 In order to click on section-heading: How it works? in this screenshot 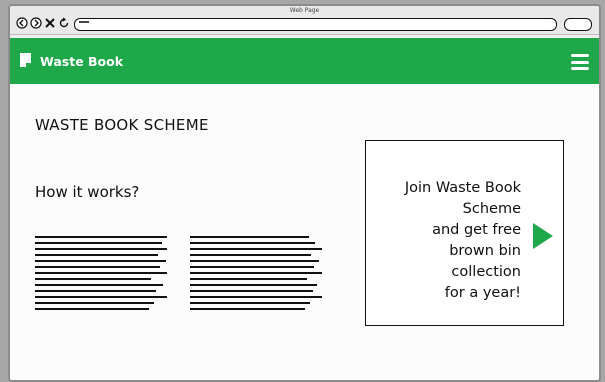, I will do `click(87, 192)`.